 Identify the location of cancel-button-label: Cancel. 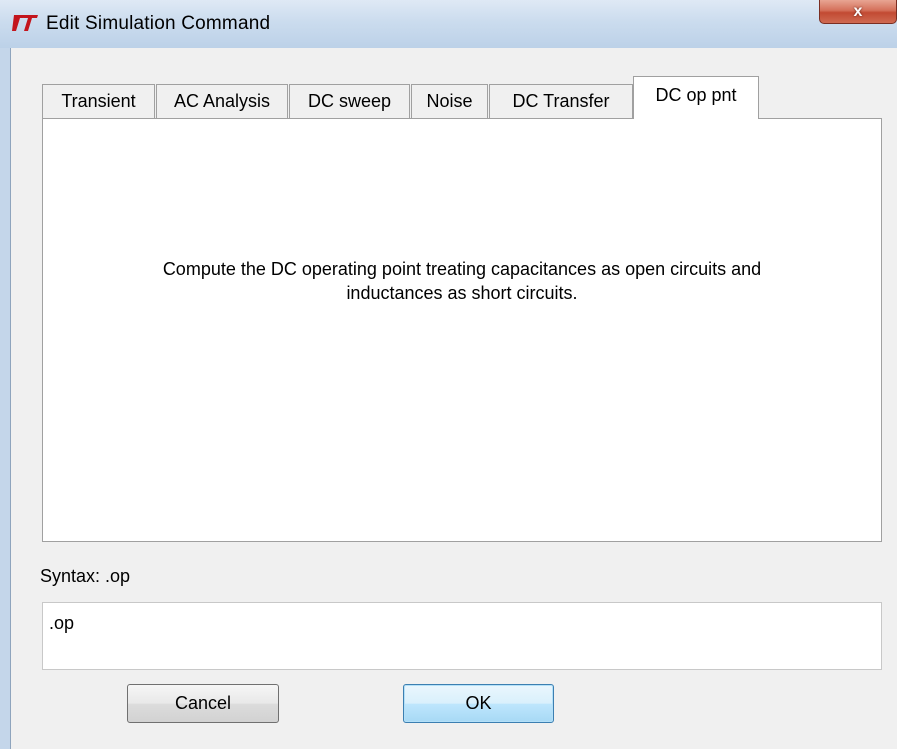
(203, 703).